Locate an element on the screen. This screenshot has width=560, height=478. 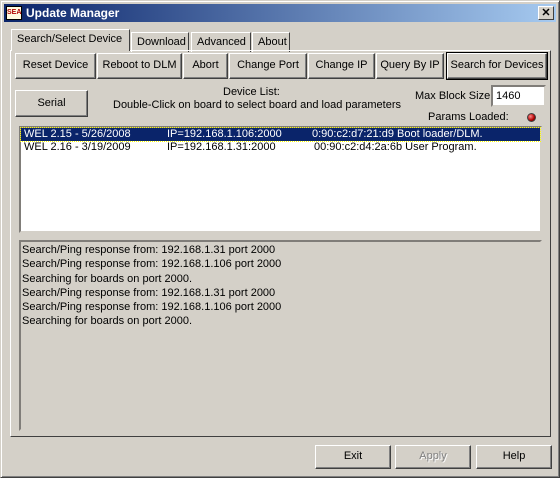
tab-label: About is located at coordinates (272, 42).